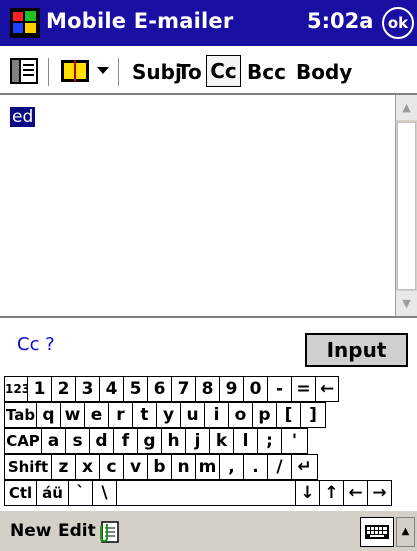 Image resolution: width=417 pixels, height=551 pixels. I want to click on key: m, so click(207, 467).